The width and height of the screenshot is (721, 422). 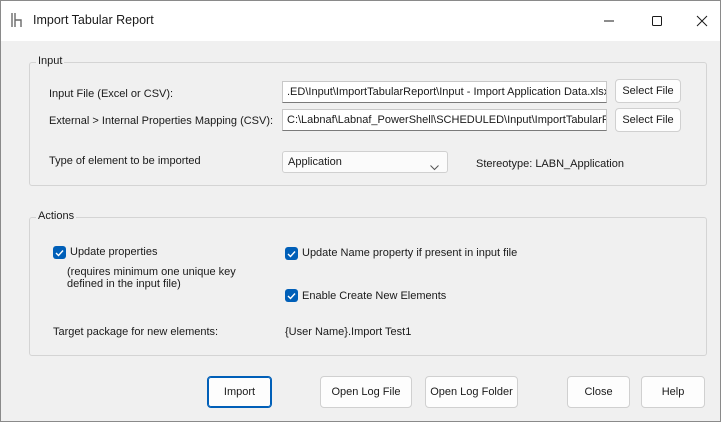 I want to click on enable-create-label: Enable Create New Elements, so click(x=374, y=296).